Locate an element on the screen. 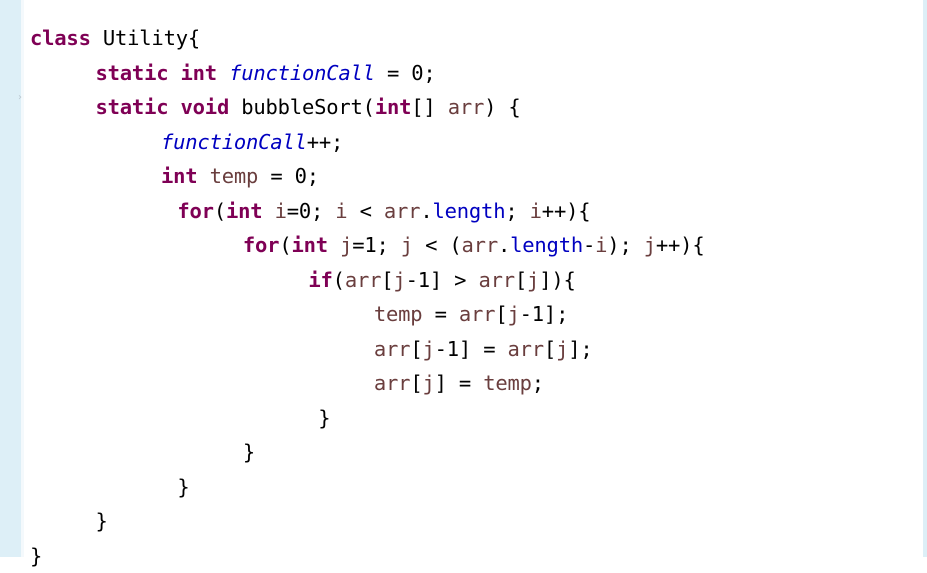  code-line: arr[j-1] = arr[j]; is located at coordinates (483, 349).